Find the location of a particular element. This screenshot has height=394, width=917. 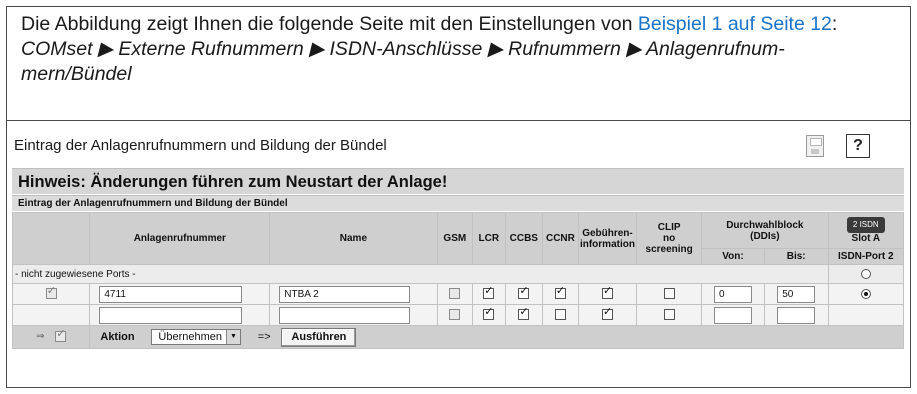

header-number: Anlagenrufnummer is located at coordinates (180, 238).